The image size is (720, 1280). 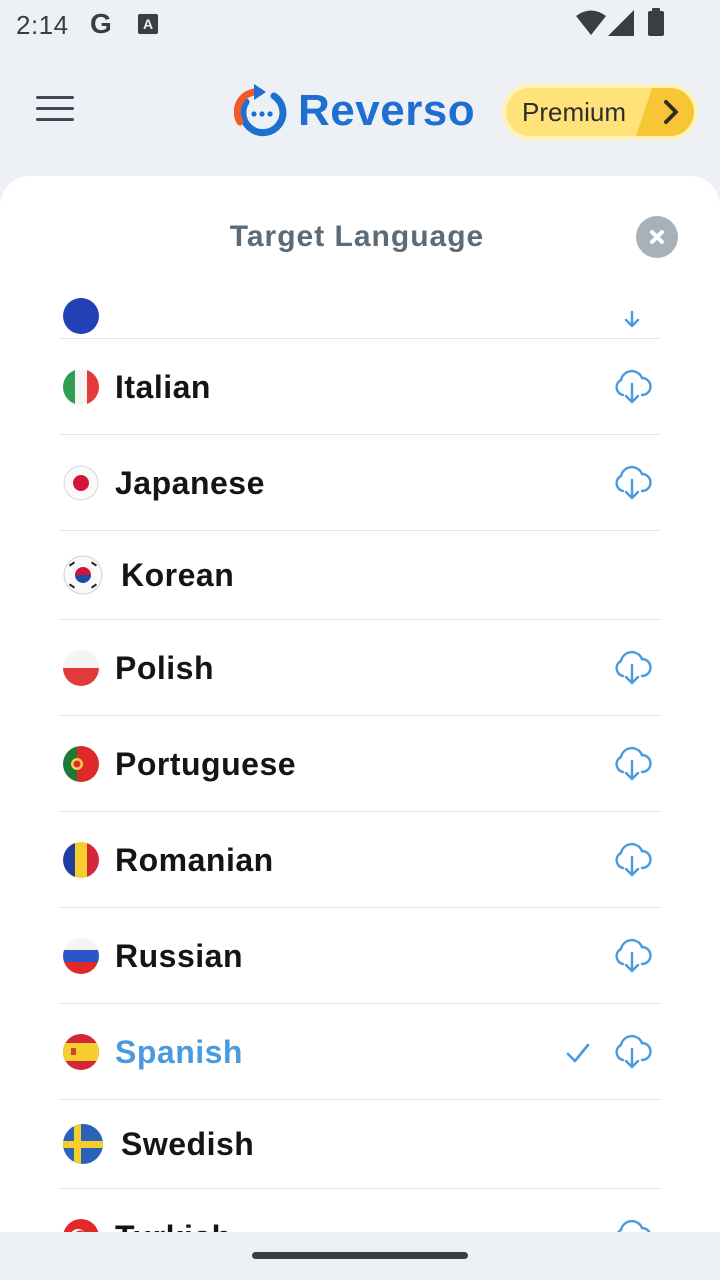 What do you see at coordinates (360, 26) in the screenshot?
I see `status-bar: 2:14 G A` at bounding box center [360, 26].